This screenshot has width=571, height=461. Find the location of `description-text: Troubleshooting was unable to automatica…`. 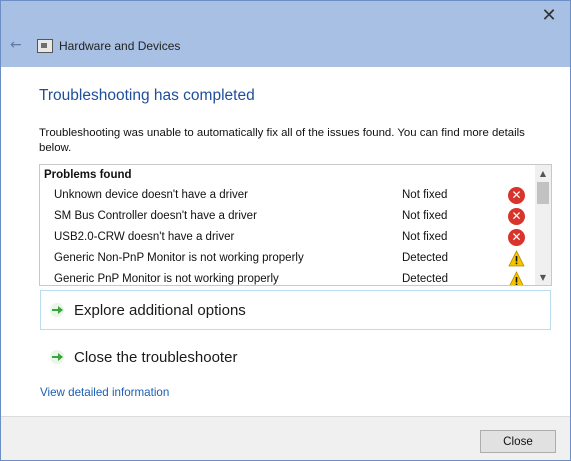

description-text: Troubleshooting was unable to automatica… is located at coordinates (282, 140).